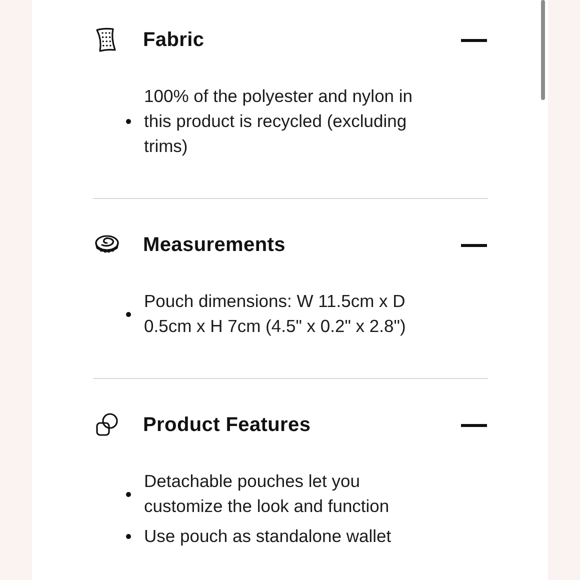  What do you see at coordinates (543, 50) in the screenshot?
I see `scrollbar` at bounding box center [543, 50].